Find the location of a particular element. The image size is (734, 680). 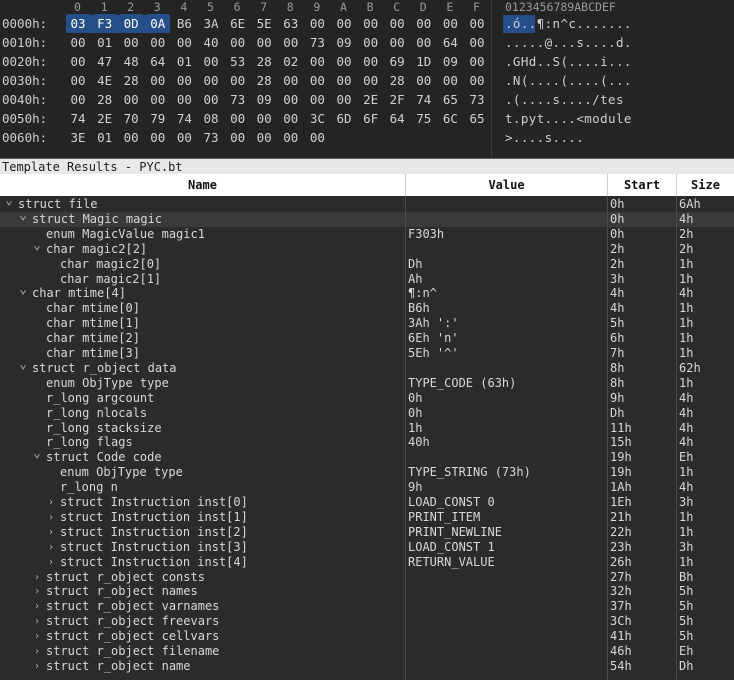

hex-byte: 3E is located at coordinates (78, 137).